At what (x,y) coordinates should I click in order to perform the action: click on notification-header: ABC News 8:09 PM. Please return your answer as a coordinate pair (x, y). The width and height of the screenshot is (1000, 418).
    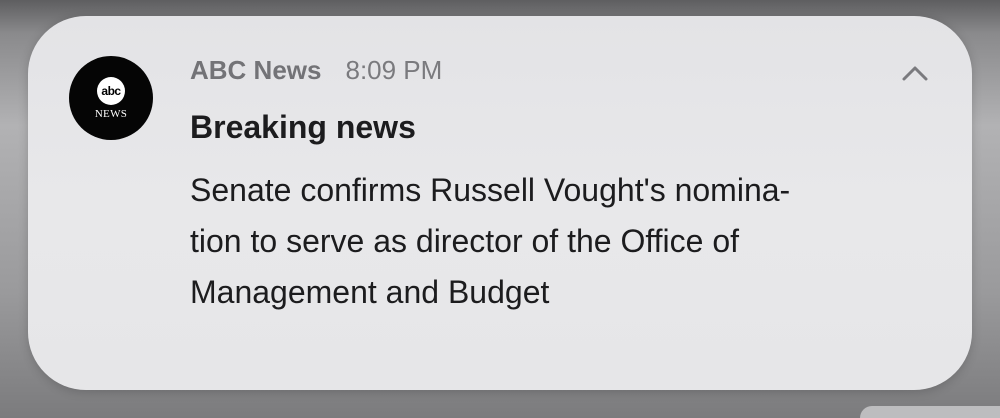
    Looking at the image, I should click on (316, 70).